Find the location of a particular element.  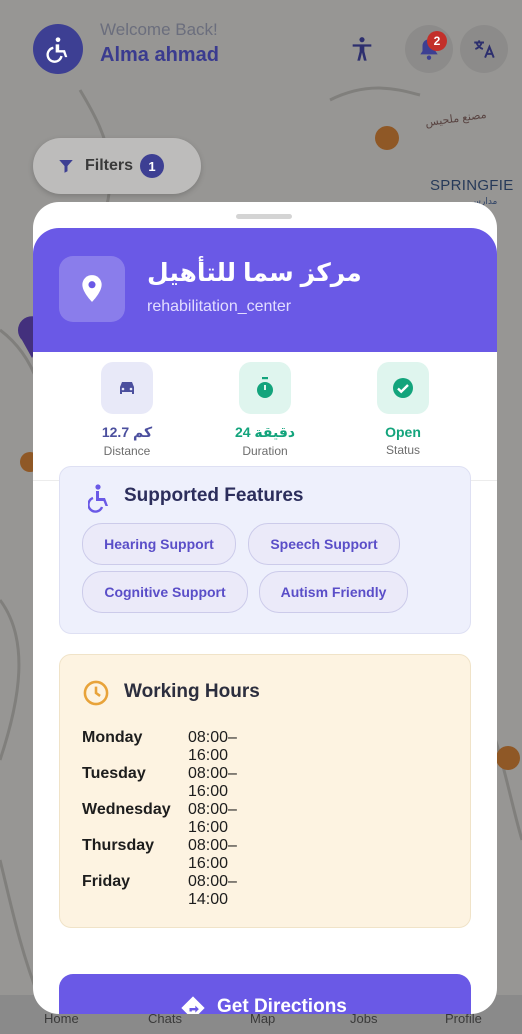

welcome-text: Welcome Back! is located at coordinates (159, 29).